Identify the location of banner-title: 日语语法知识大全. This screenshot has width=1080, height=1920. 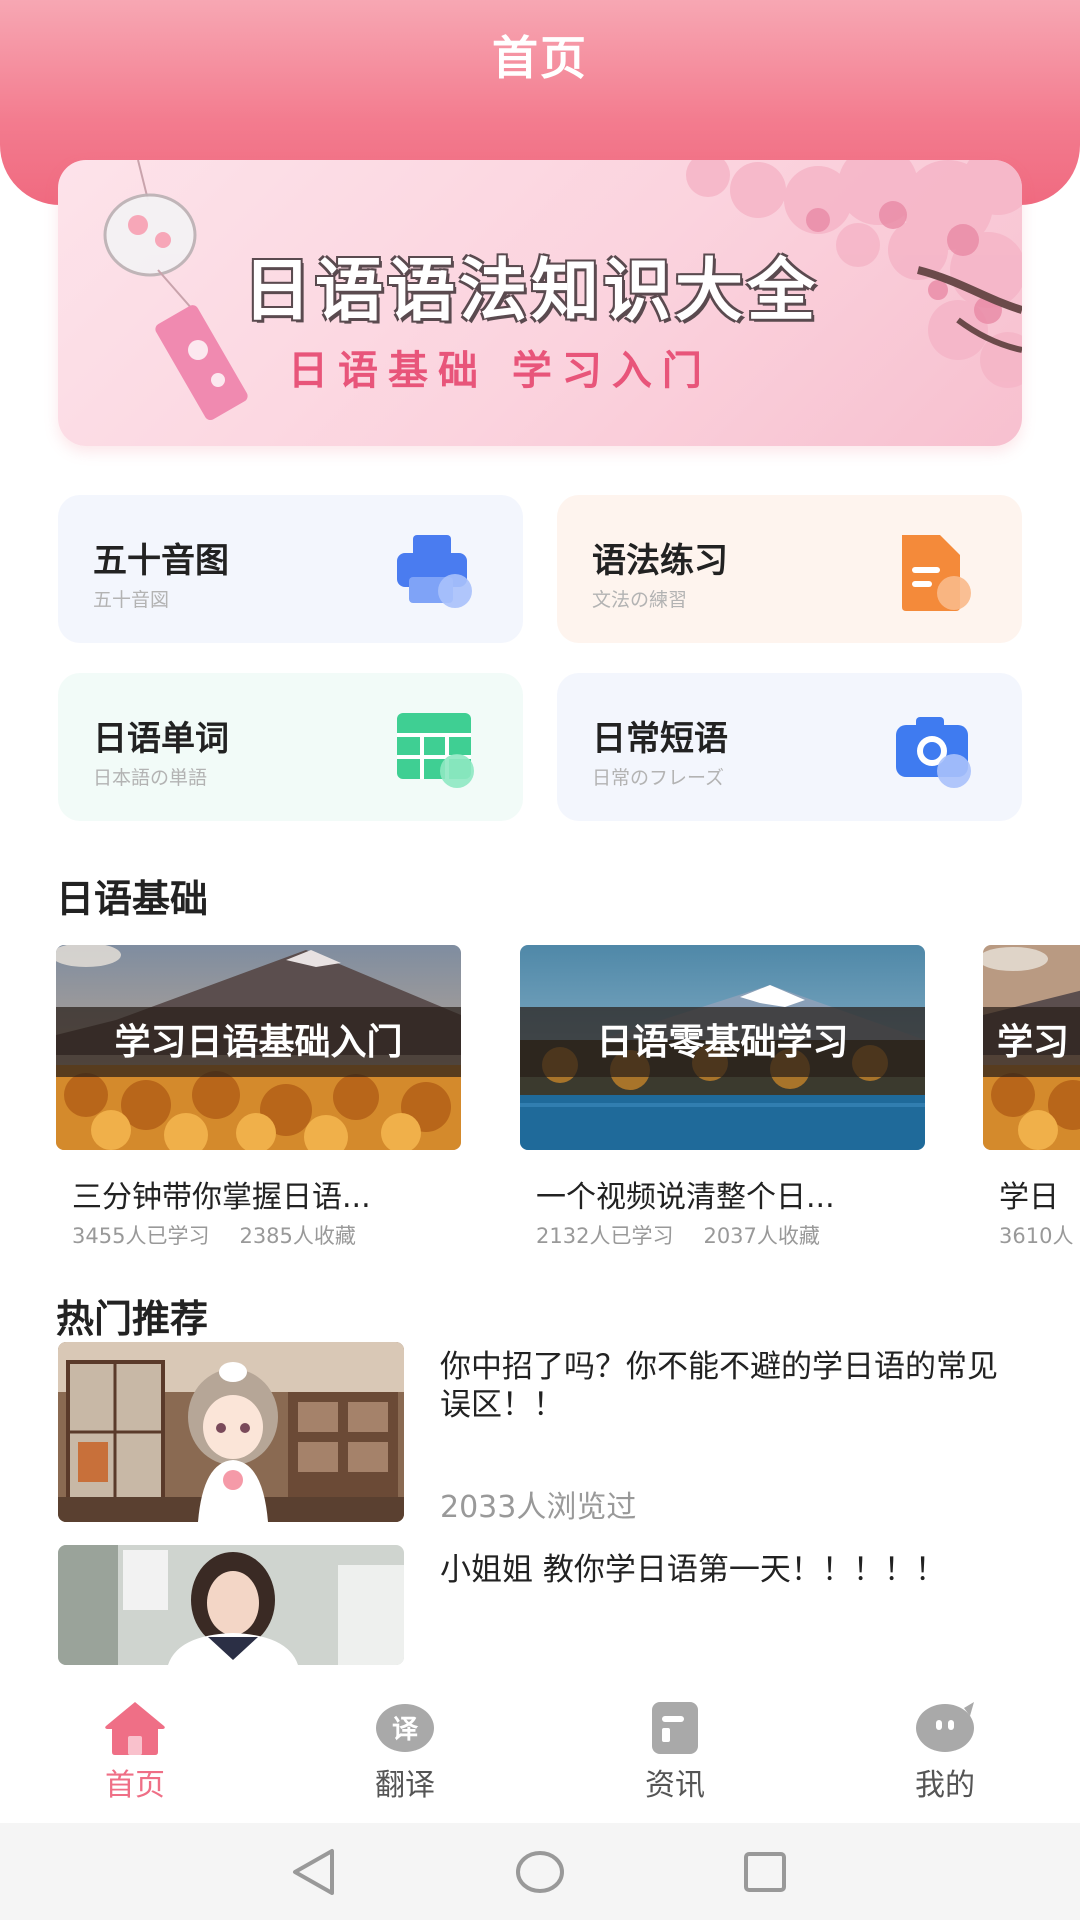
(531, 291).